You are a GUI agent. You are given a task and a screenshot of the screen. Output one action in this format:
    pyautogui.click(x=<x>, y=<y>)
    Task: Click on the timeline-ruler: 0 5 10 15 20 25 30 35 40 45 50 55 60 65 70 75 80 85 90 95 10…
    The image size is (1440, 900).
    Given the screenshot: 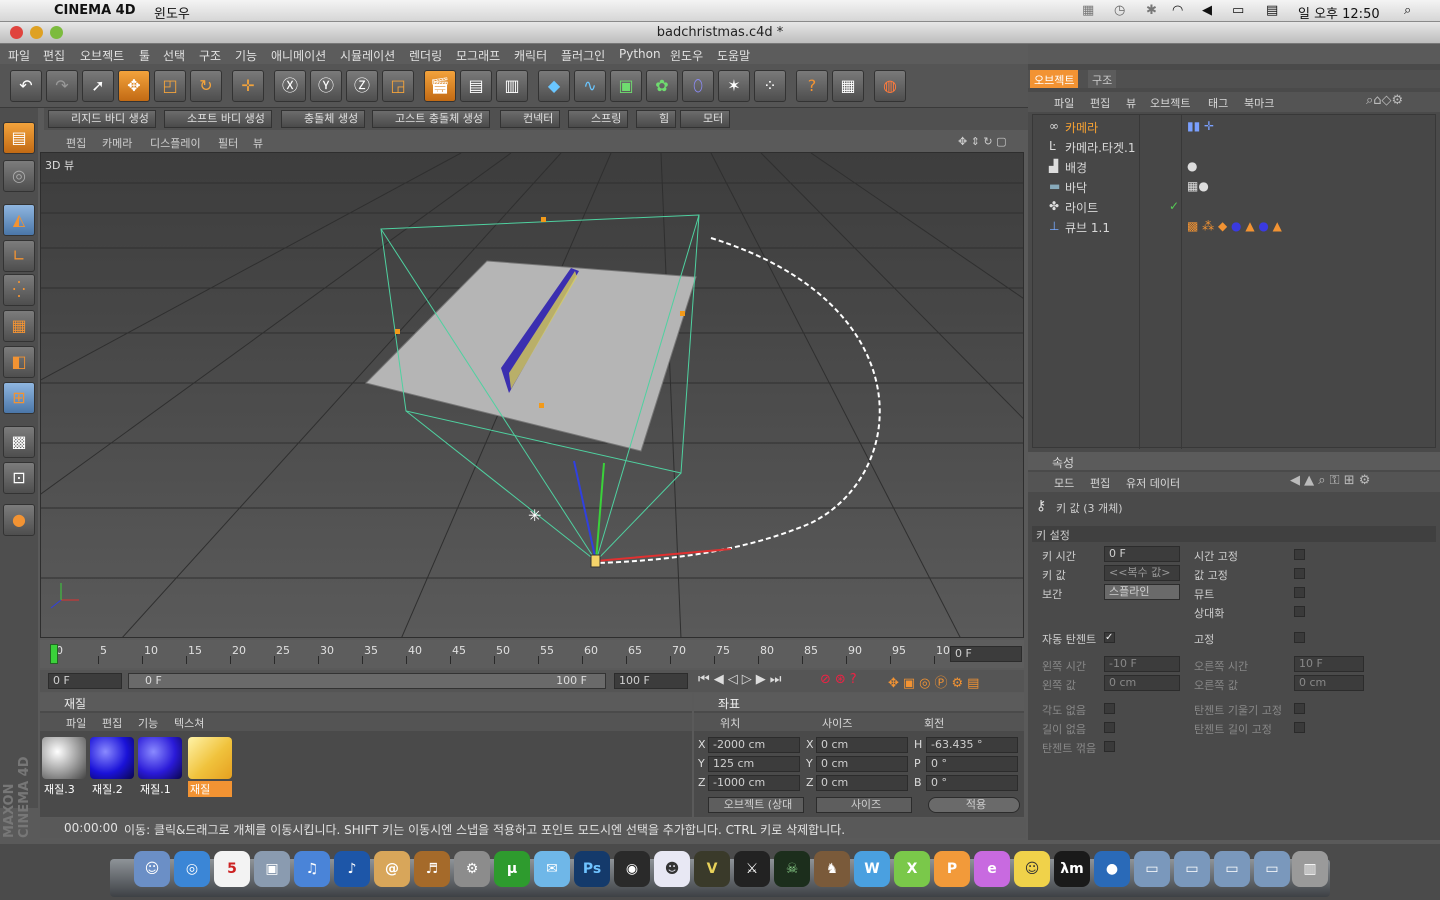 What is the action you would take?
    pyautogui.click(x=532, y=654)
    